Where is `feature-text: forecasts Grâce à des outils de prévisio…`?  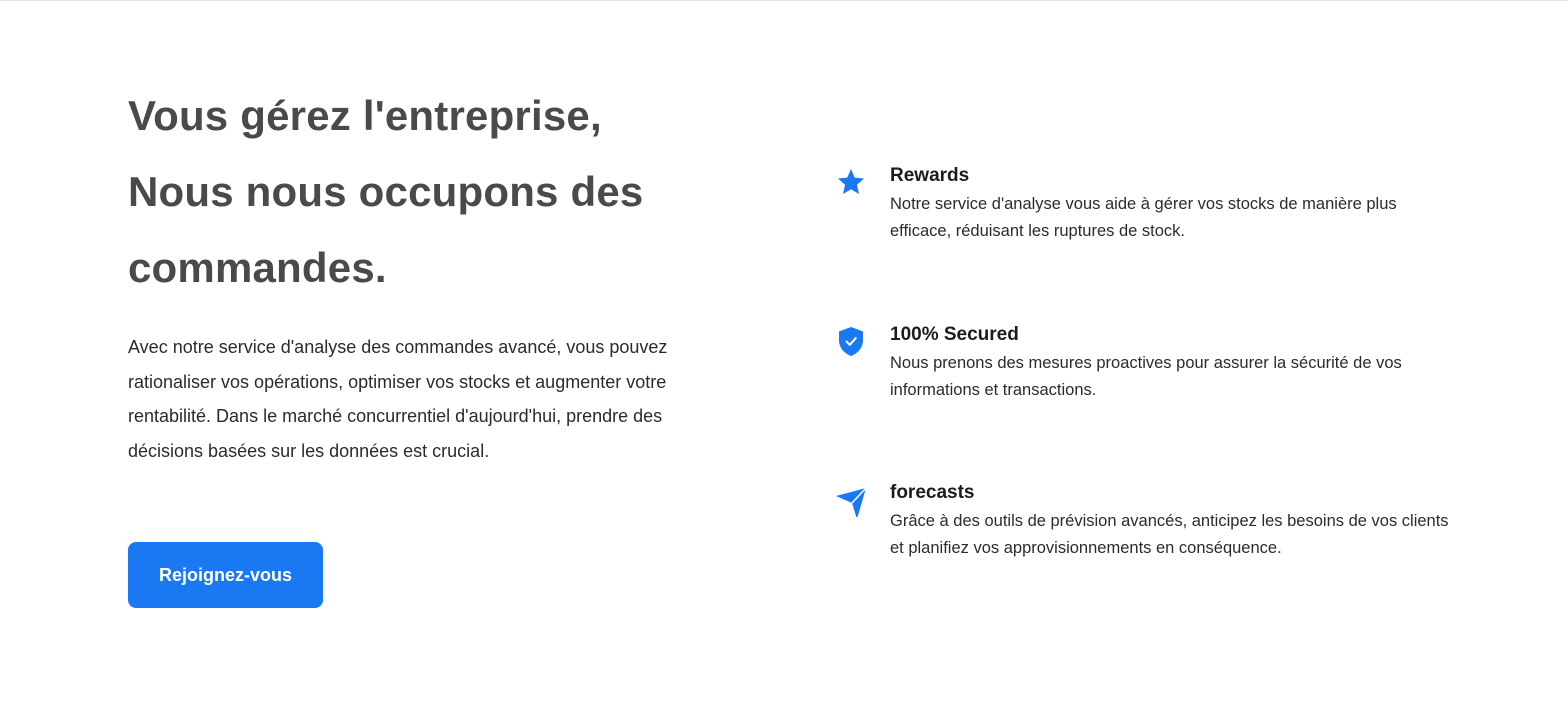 feature-text: forecasts Grâce à des outils de prévisio… is located at coordinates (1172, 521).